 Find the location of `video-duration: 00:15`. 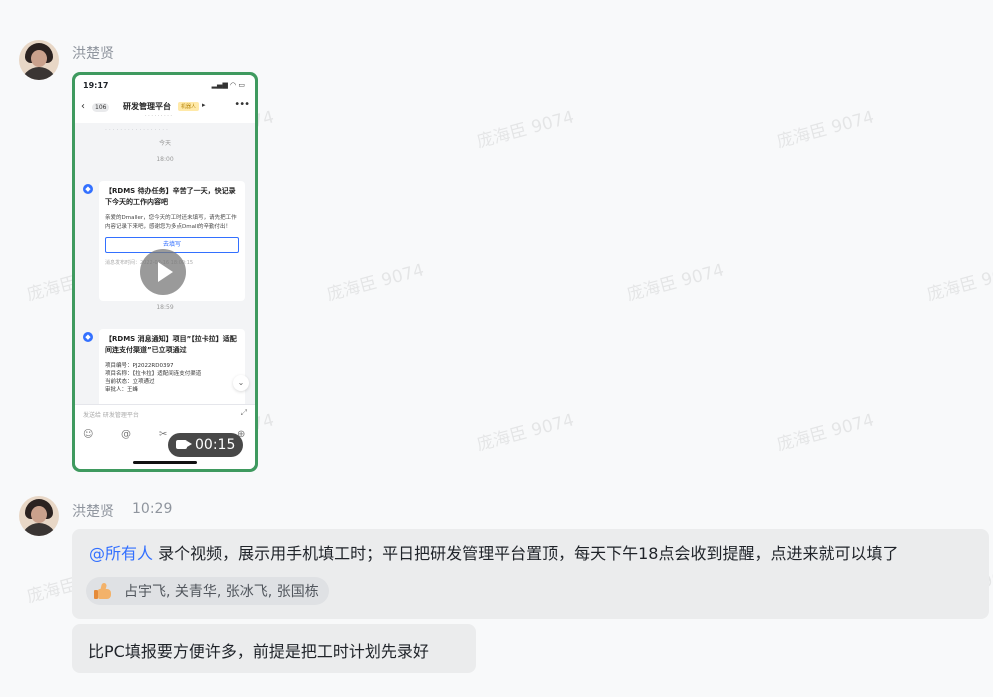

video-duration: 00:15 is located at coordinates (206, 445).